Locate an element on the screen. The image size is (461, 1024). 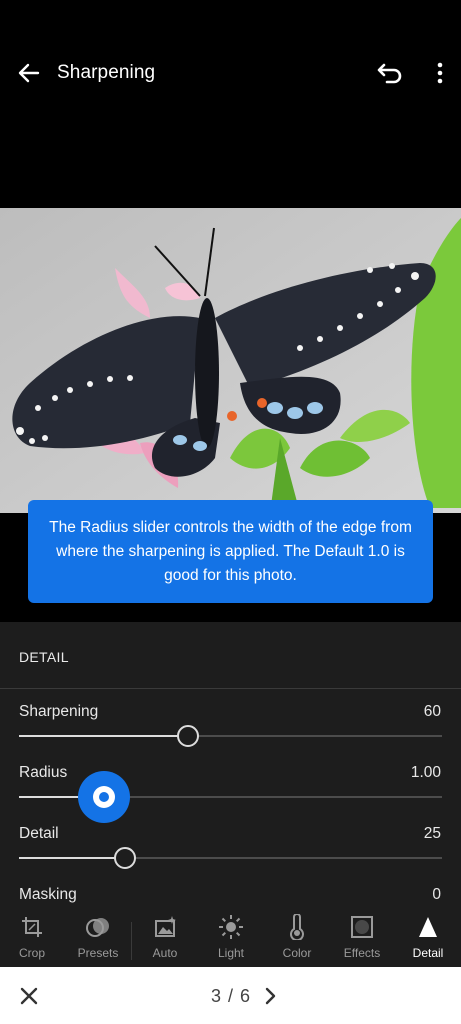
panel-header: DETAIL is located at coordinates (44, 657).